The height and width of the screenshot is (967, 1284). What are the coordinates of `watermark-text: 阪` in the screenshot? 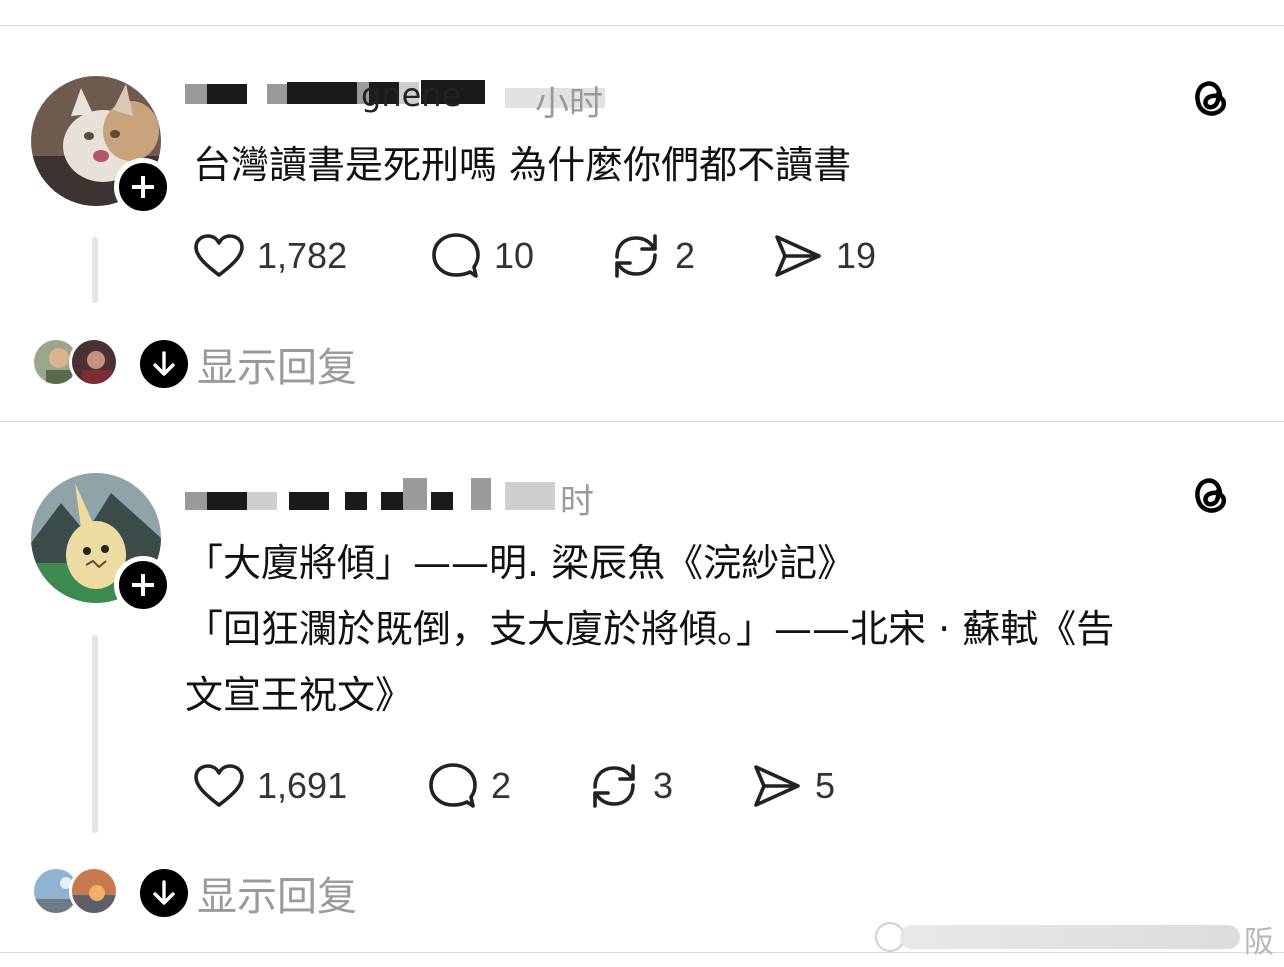 It's located at (1259, 942).